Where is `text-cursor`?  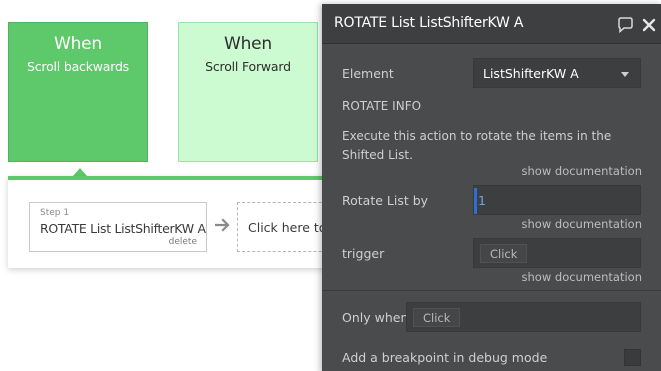 text-cursor is located at coordinates (475, 201).